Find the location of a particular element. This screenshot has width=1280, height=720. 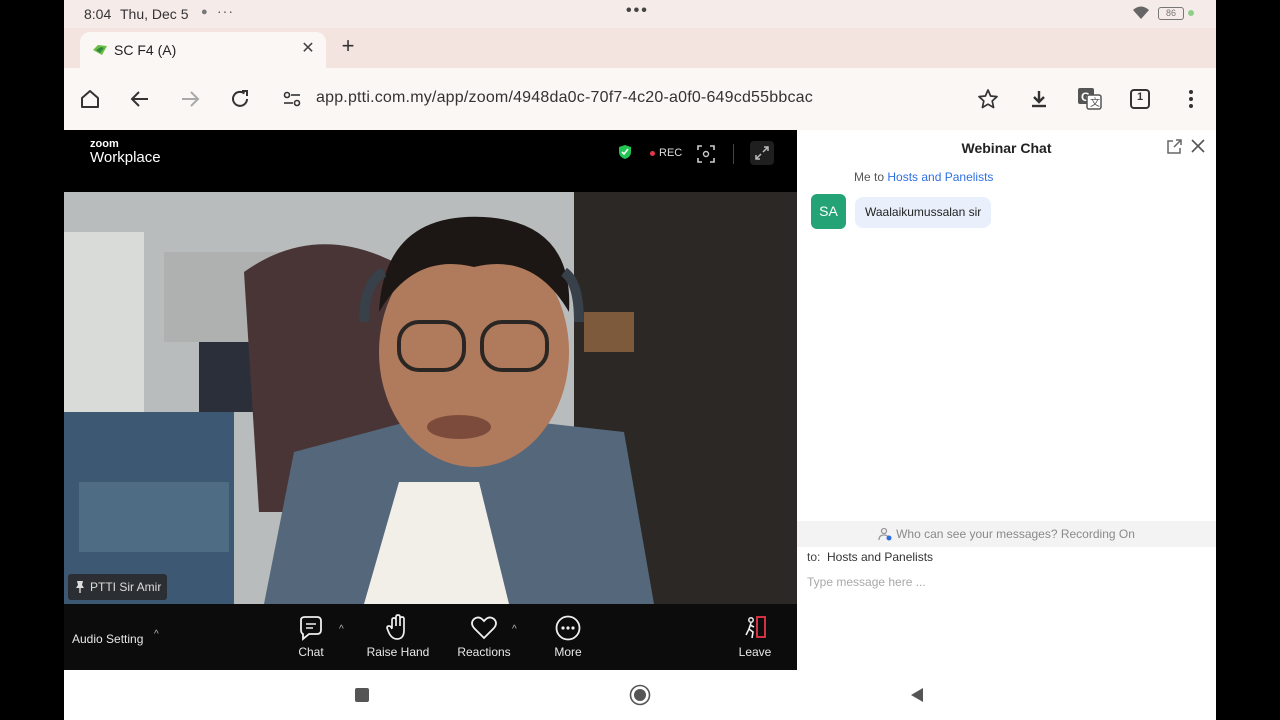

chat-options-caret-icon: ^ is located at coordinates (341, 629).